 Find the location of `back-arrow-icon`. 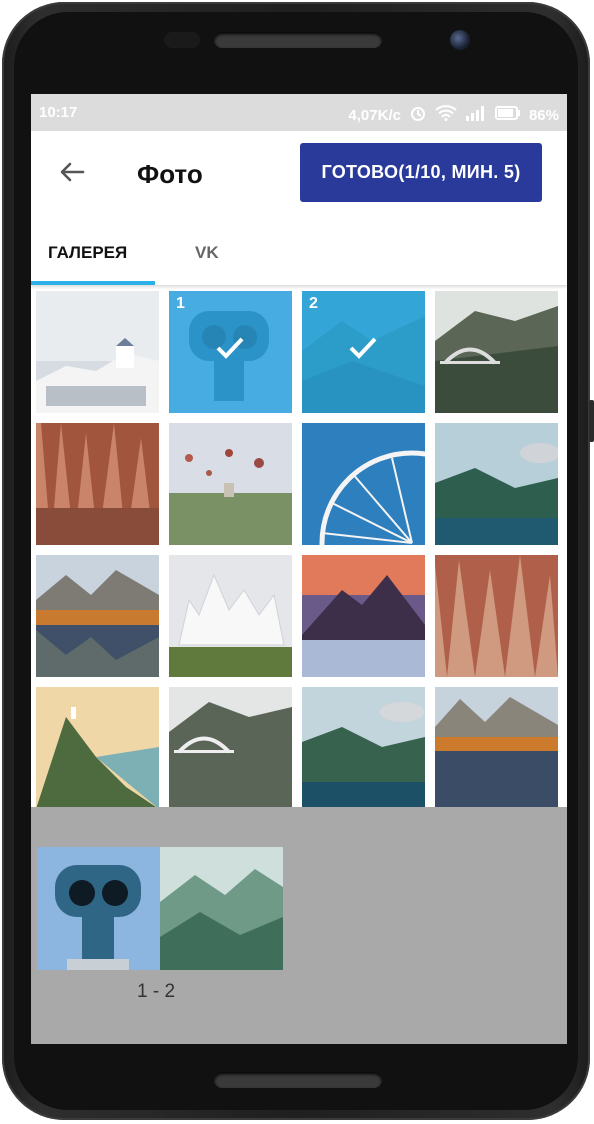

back-arrow-icon is located at coordinates (72, 172).